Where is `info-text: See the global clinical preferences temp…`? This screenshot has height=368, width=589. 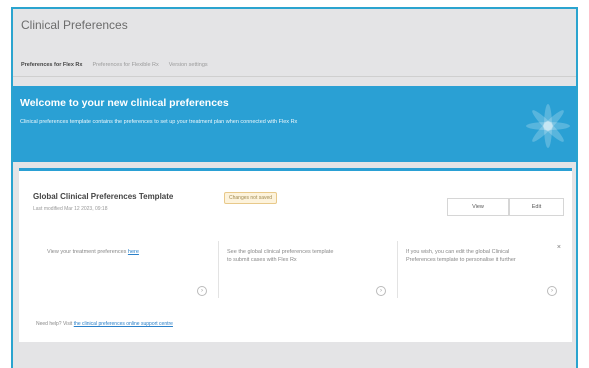 info-text: See the global clinical preferences temp… is located at coordinates (280, 256).